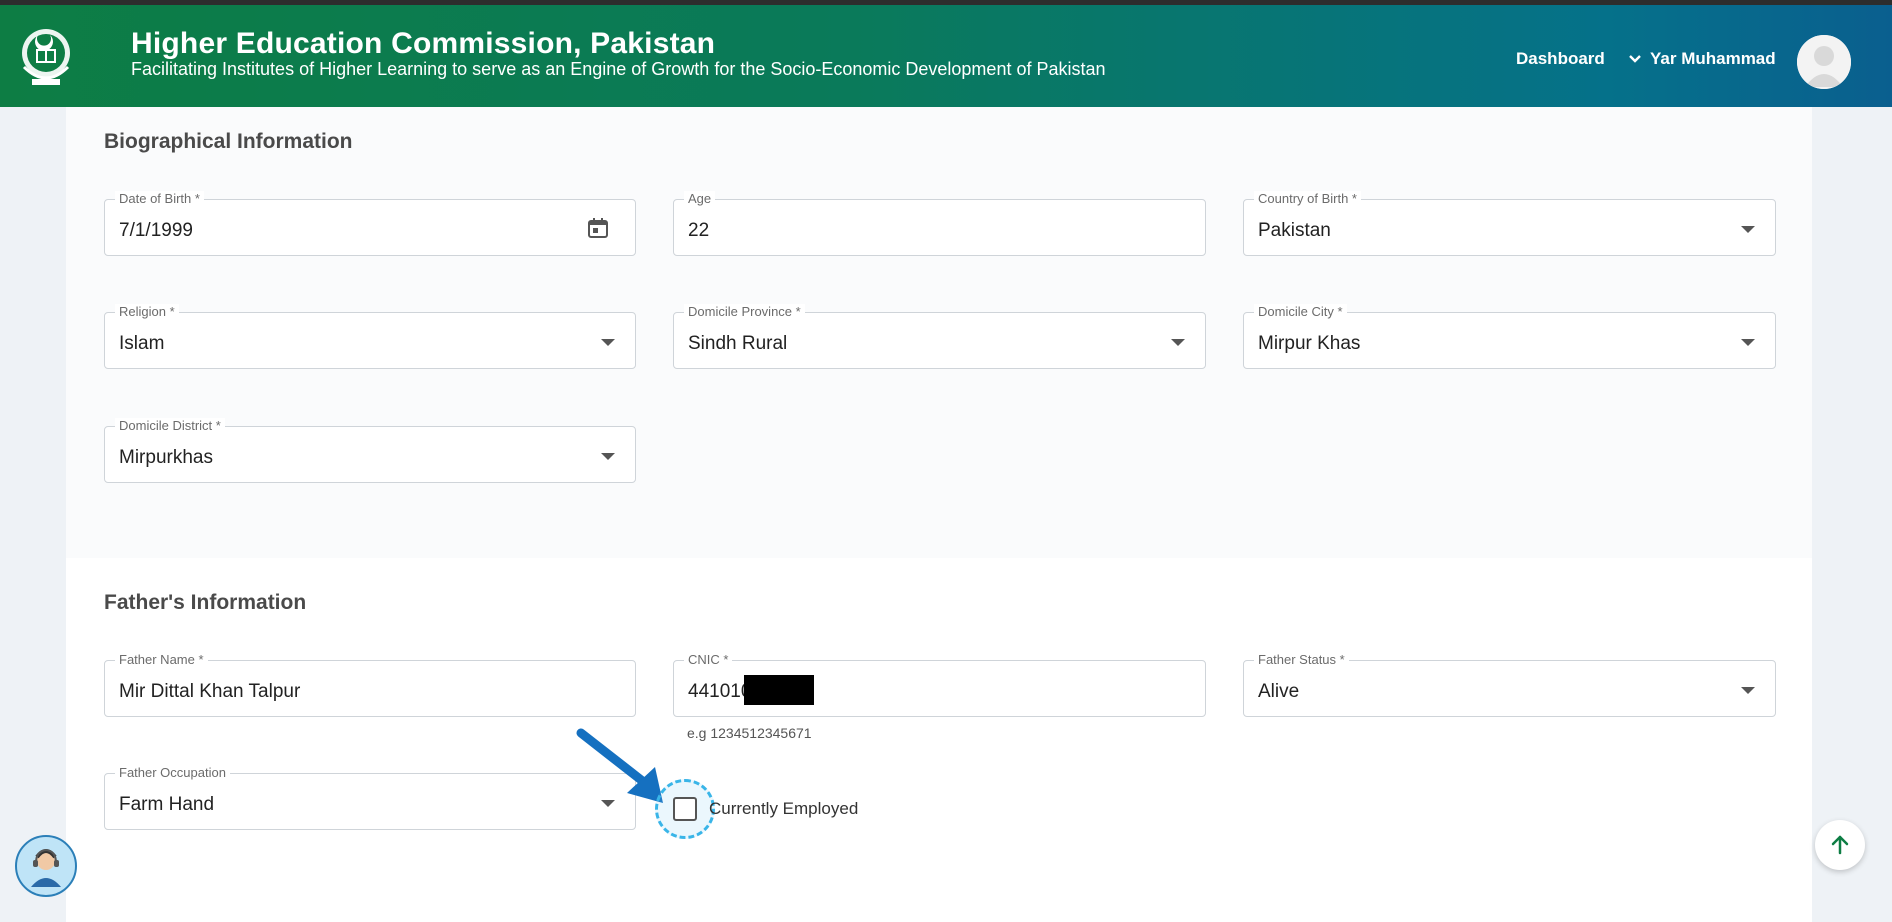 This screenshot has height=922, width=1892. I want to click on cnic-label: CNIC *, so click(708, 660).